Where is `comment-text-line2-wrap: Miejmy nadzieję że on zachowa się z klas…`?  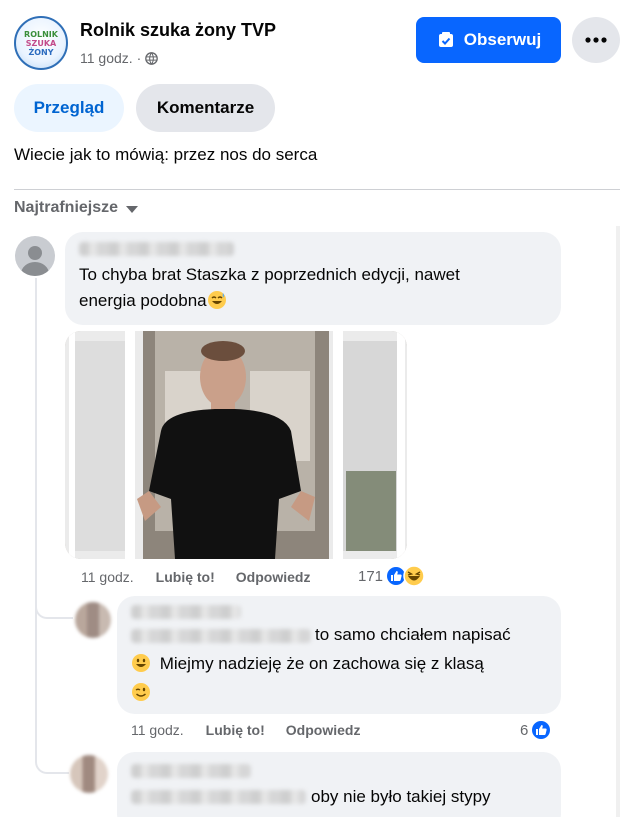 comment-text-line2-wrap: Miejmy nadzieję że on zachowa się z klas… is located at coordinates (307, 664).